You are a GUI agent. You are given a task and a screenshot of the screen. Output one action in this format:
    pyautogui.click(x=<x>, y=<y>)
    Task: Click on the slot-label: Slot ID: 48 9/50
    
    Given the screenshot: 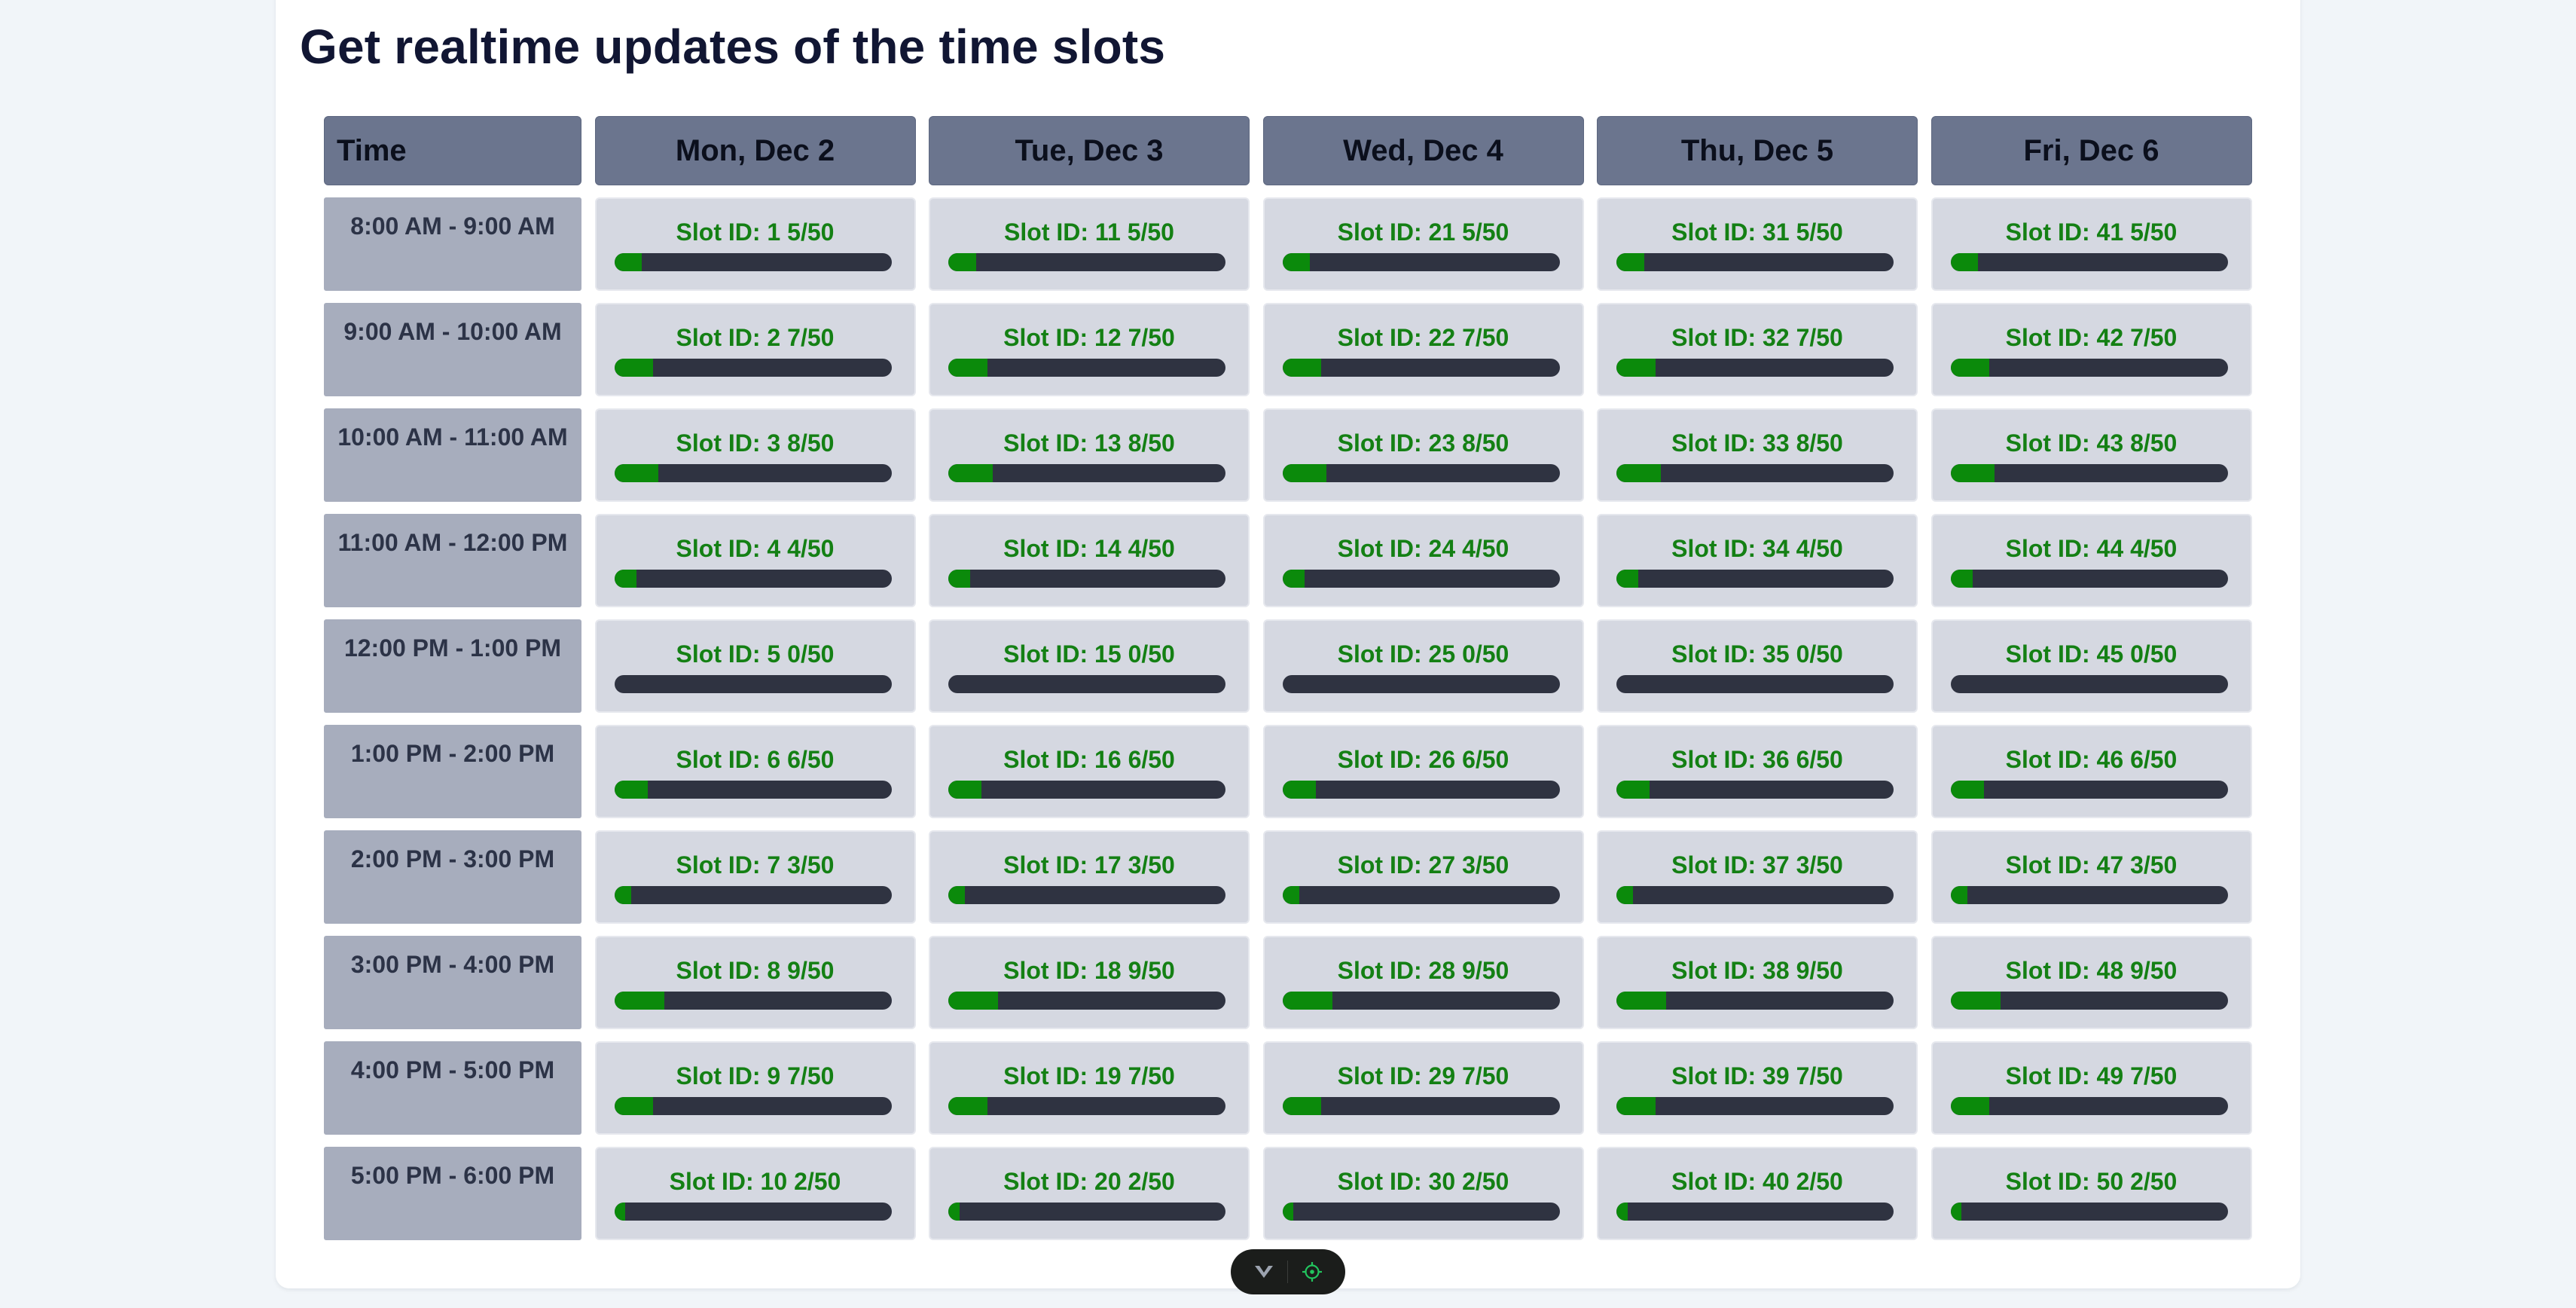 What is the action you would take?
    pyautogui.click(x=2092, y=971)
    